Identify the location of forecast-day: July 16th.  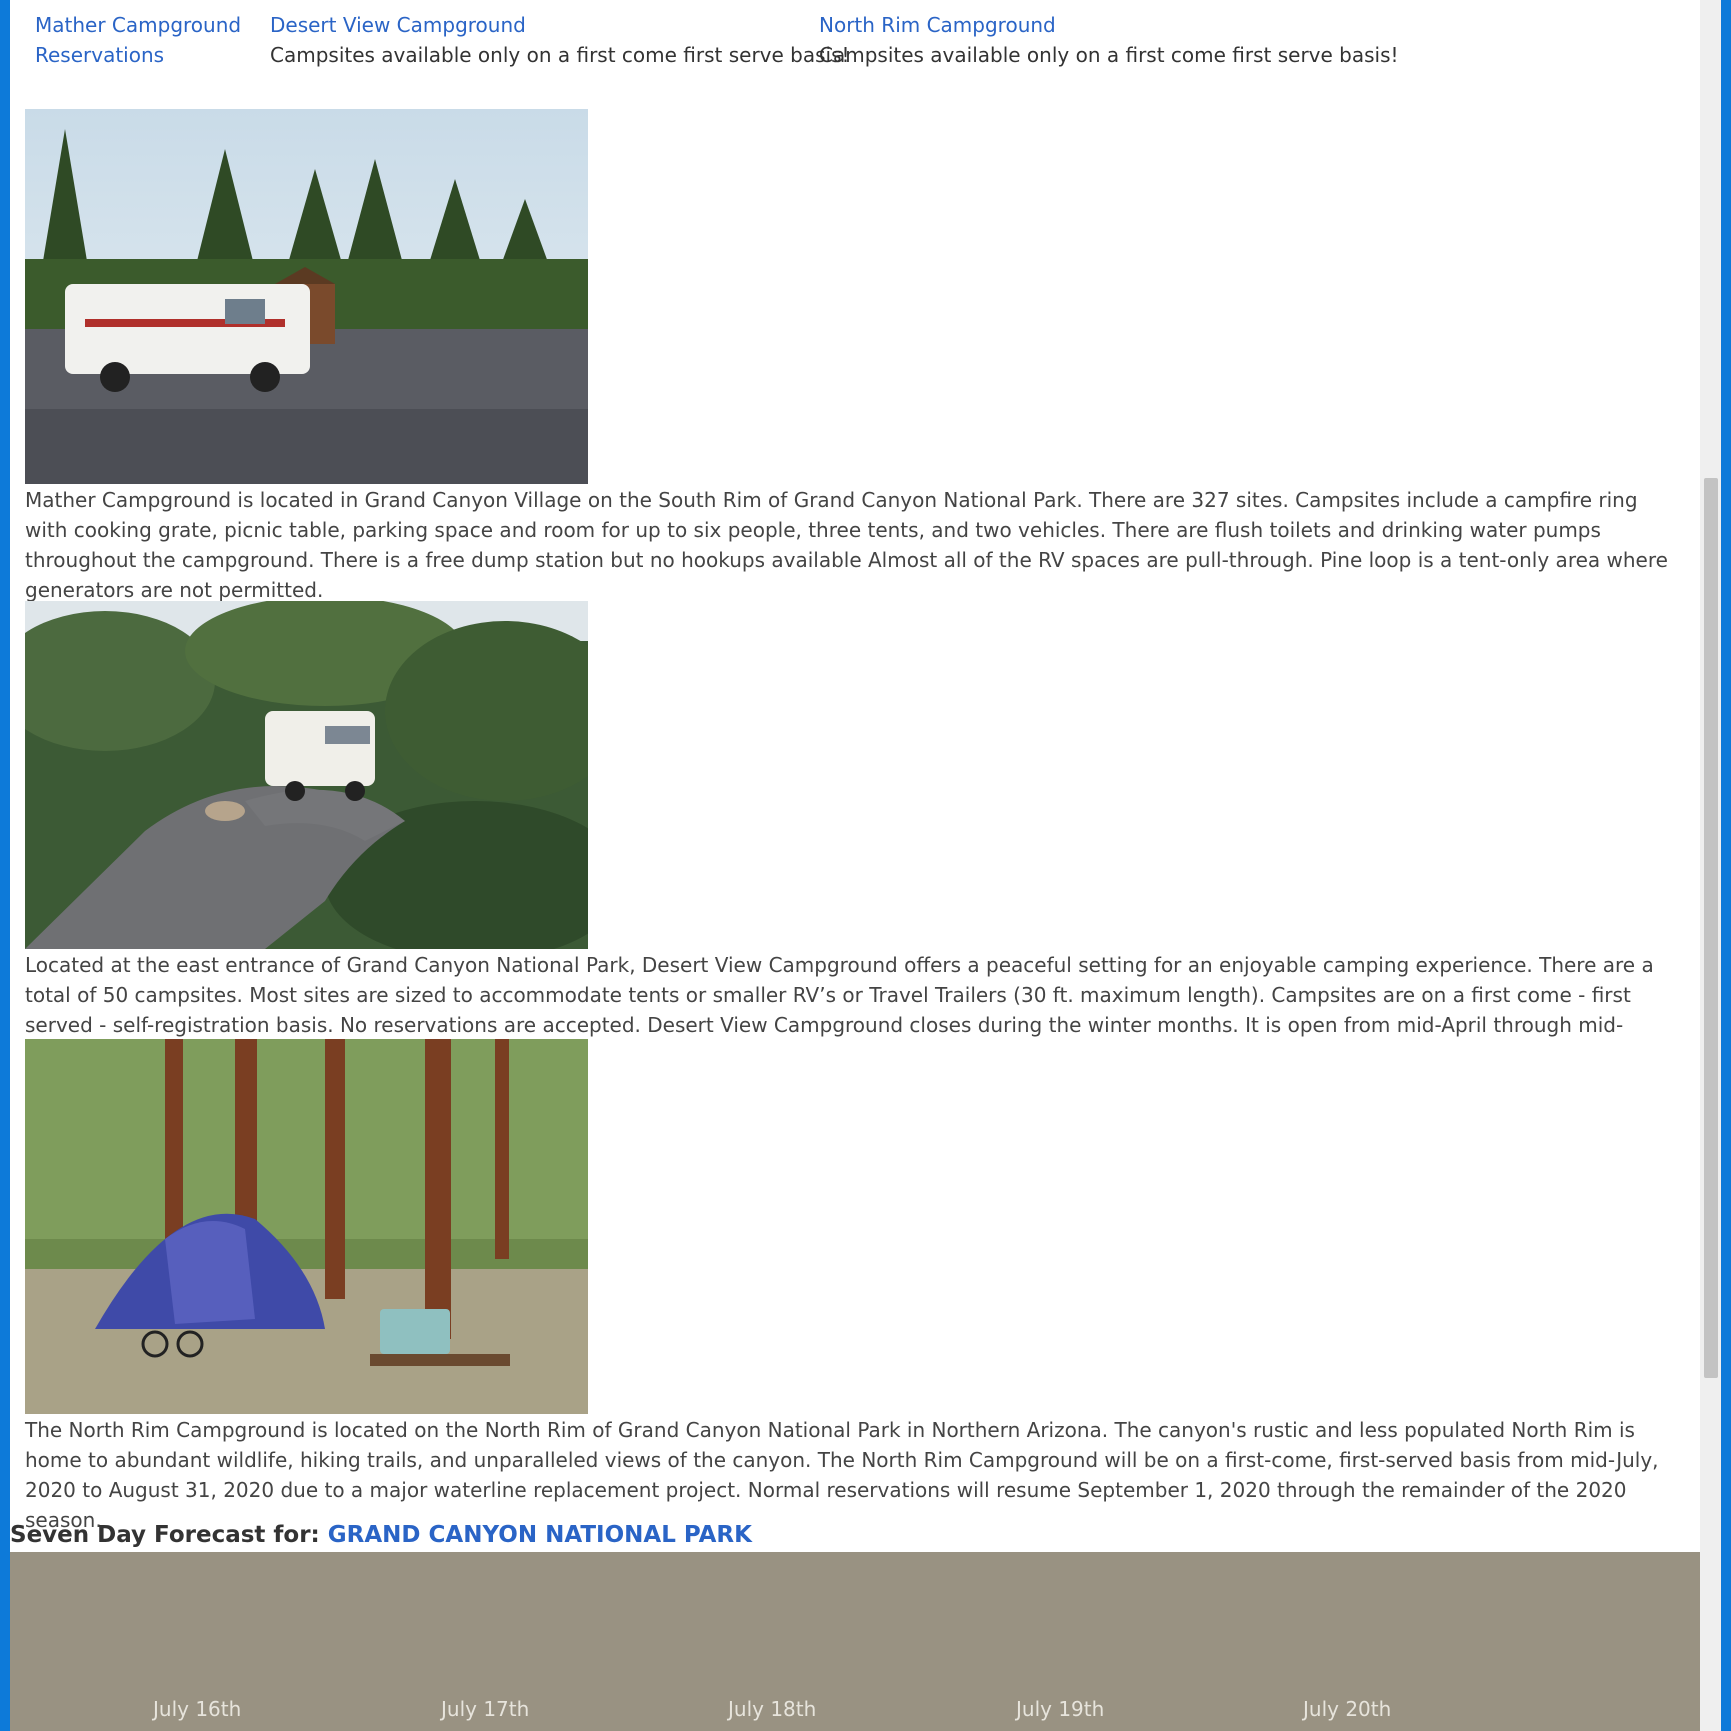
(197, 1709).